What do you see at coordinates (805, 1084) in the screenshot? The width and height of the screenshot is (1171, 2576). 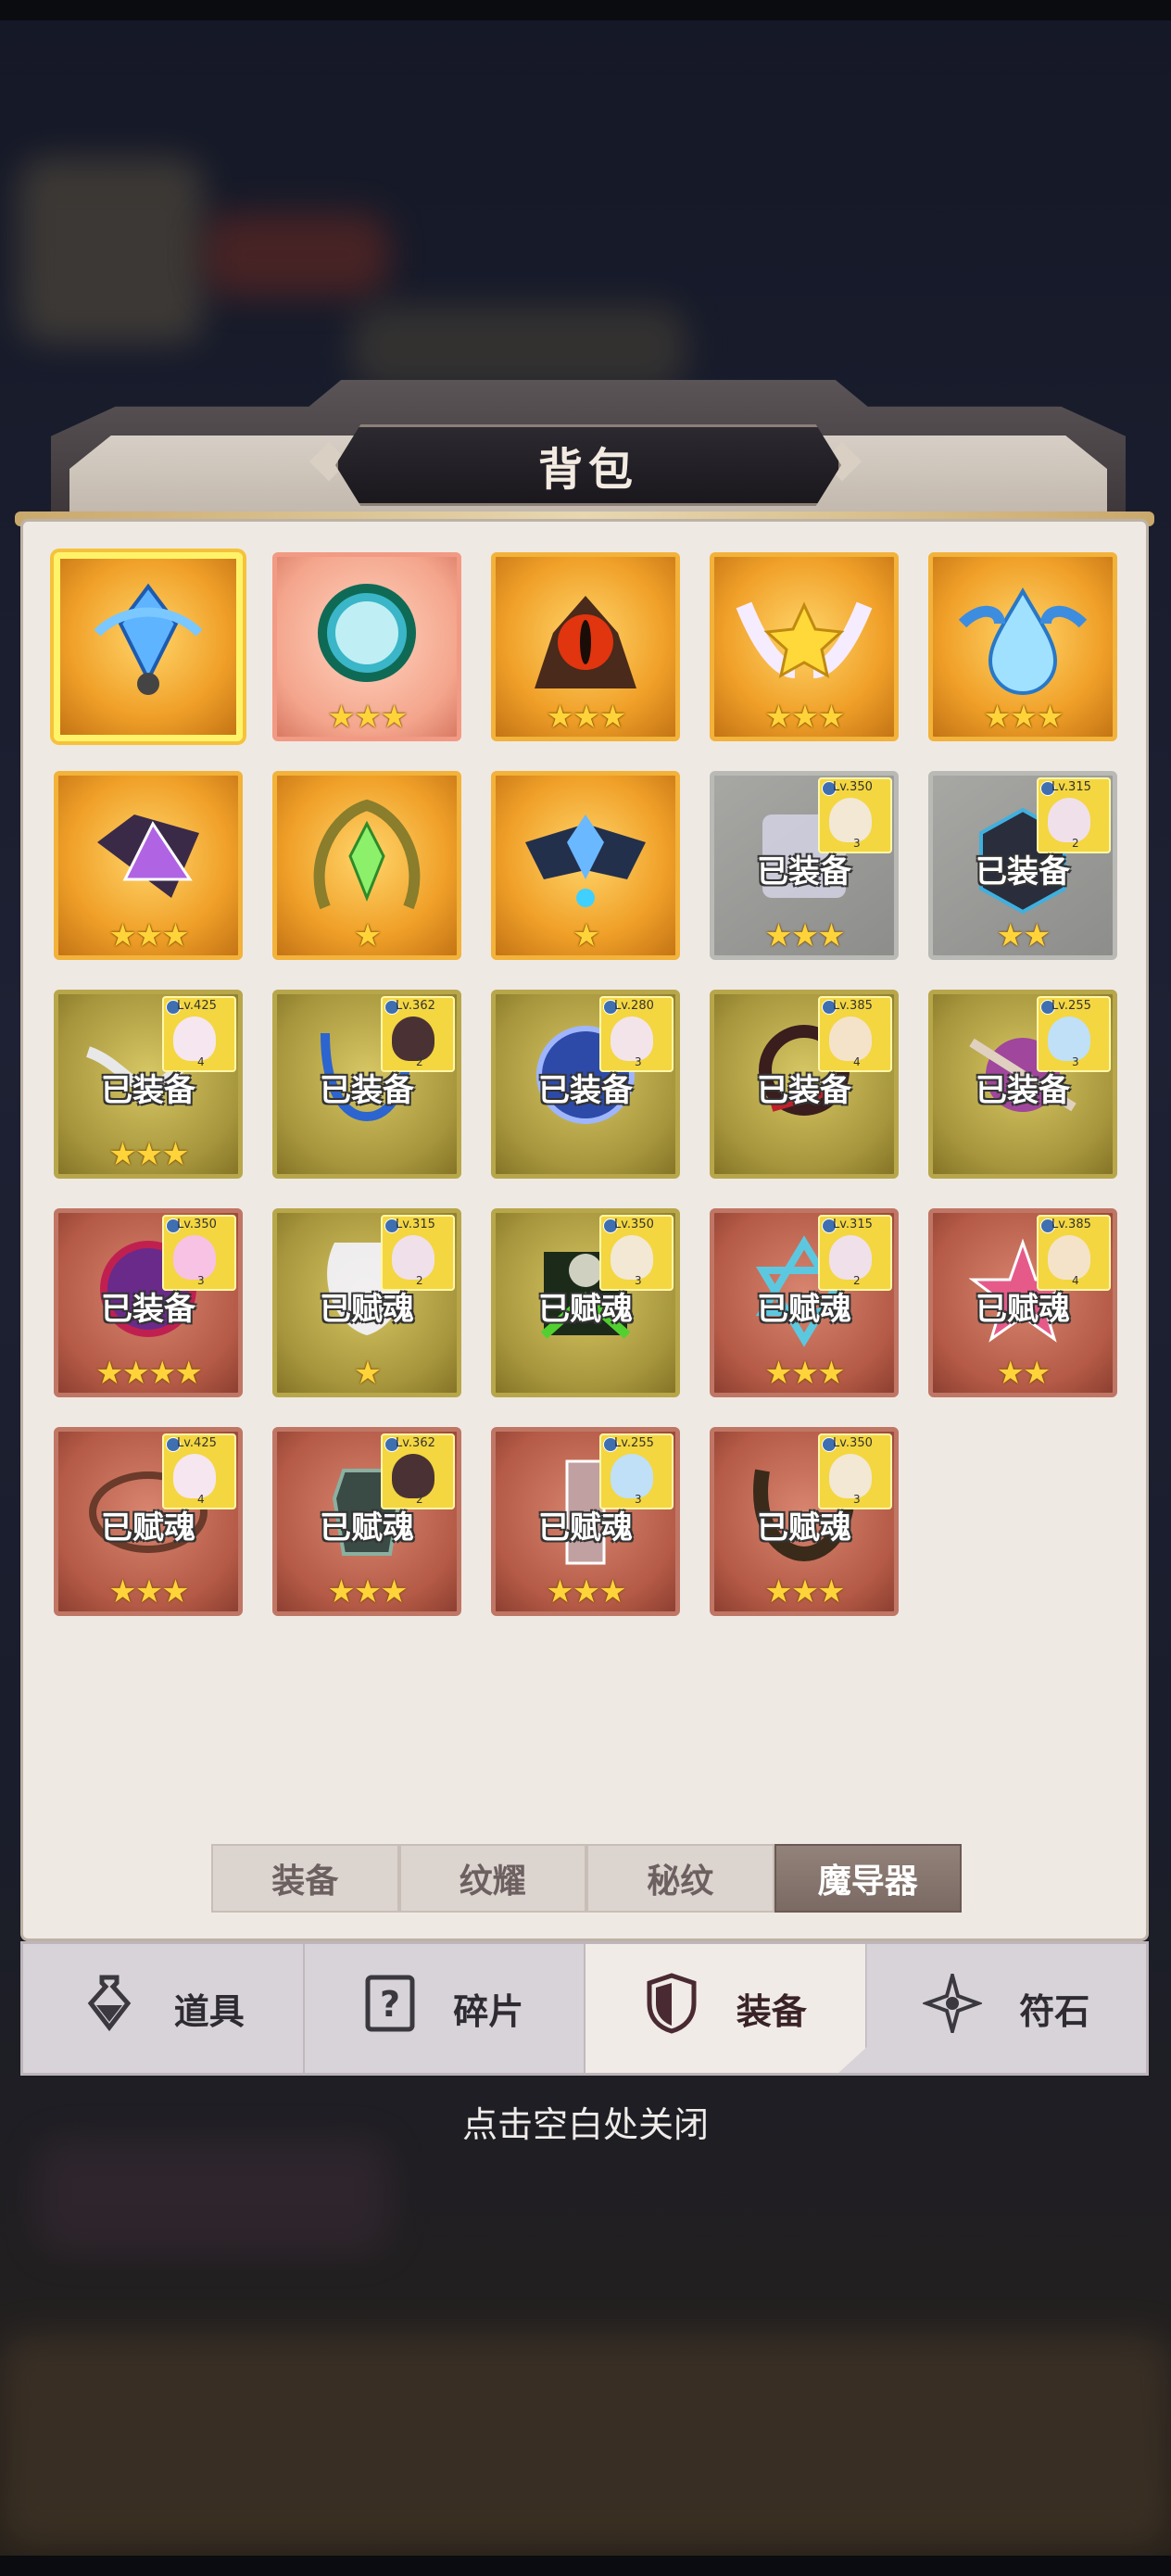 I see `inventory-slot: Lv.385 4 已装备` at bounding box center [805, 1084].